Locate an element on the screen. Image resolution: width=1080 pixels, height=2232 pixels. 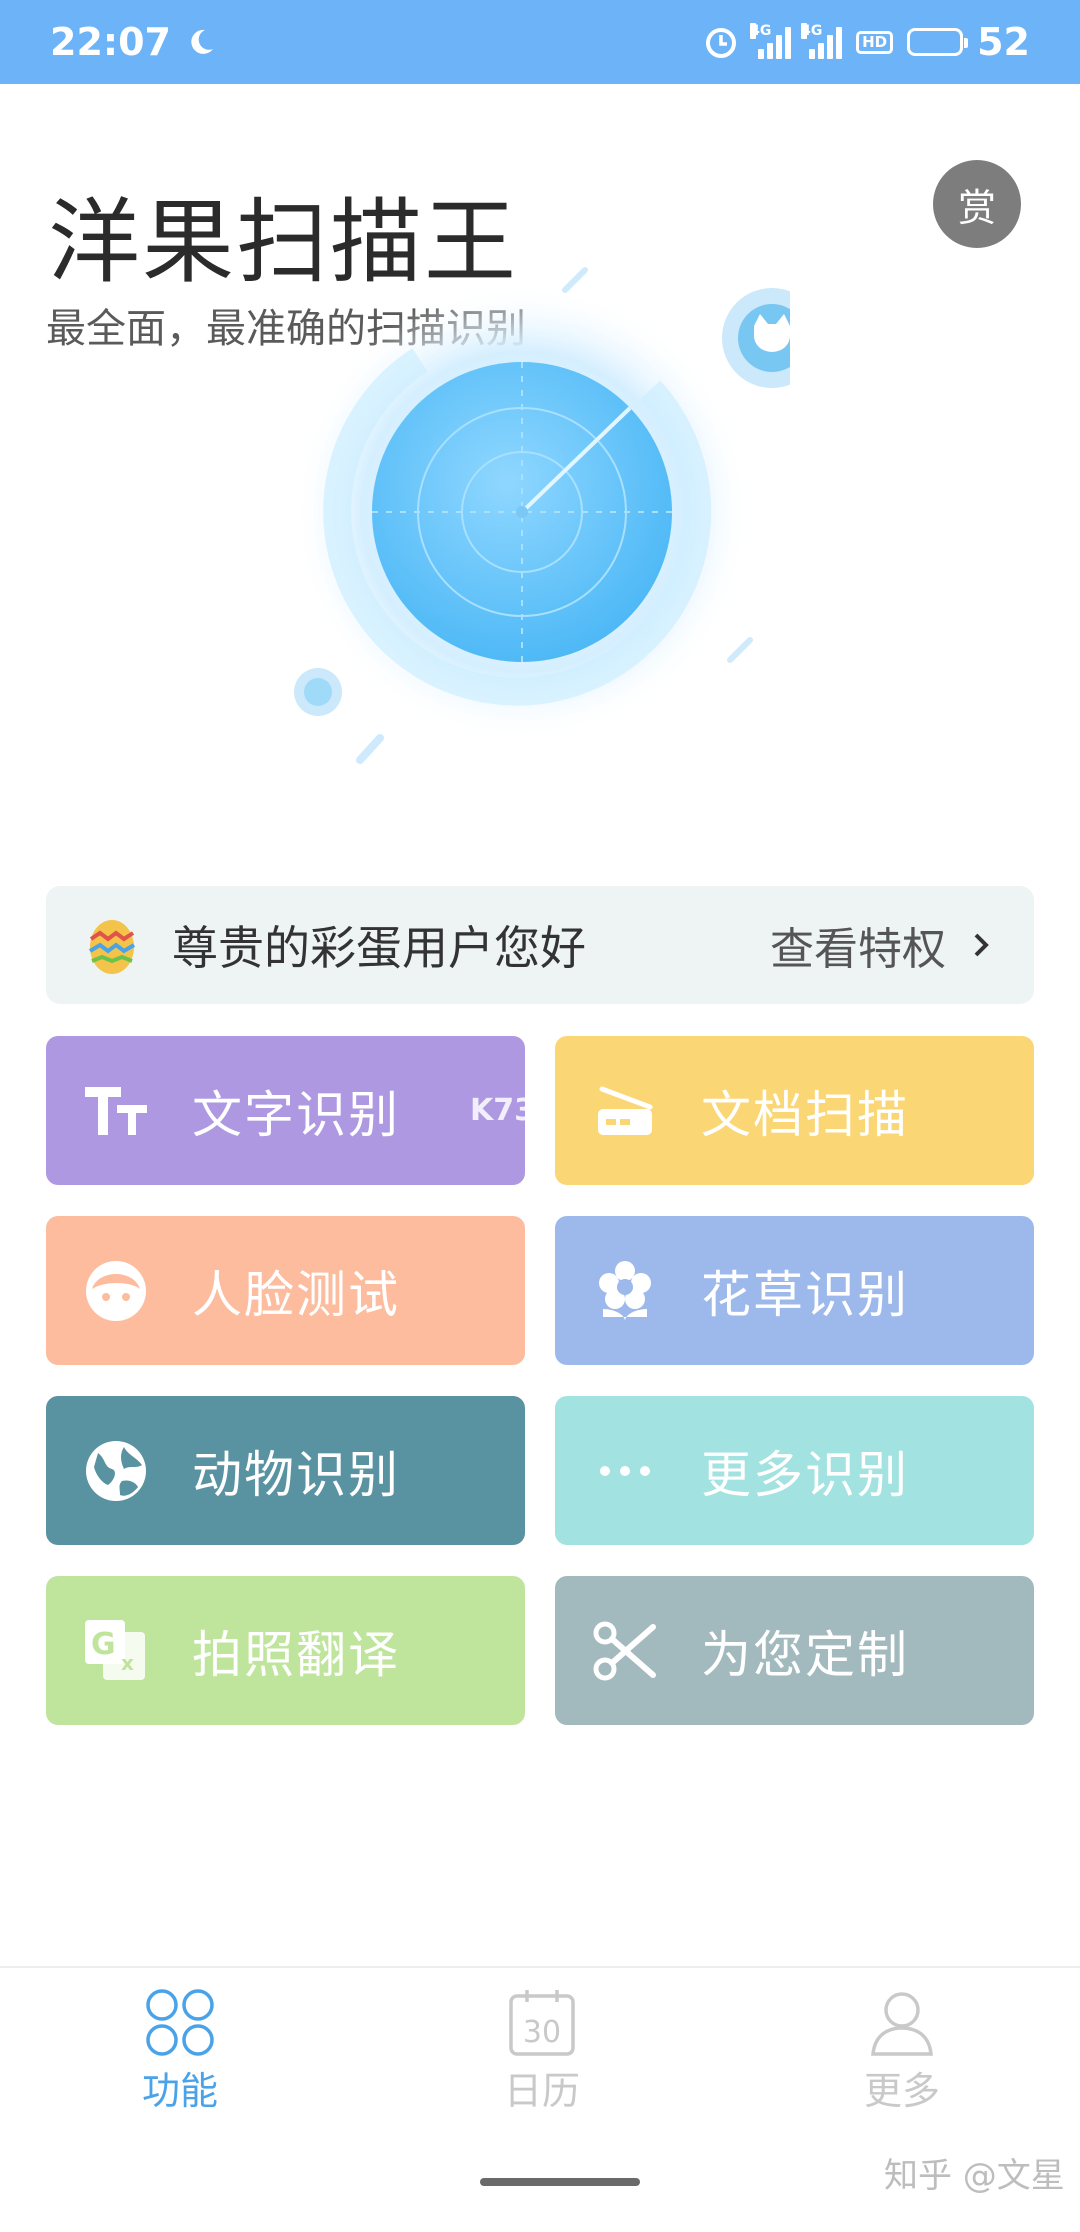
vip-banner: 尊贵的彩蛋用户您好 查看特权 is located at coordinates (540, 945).